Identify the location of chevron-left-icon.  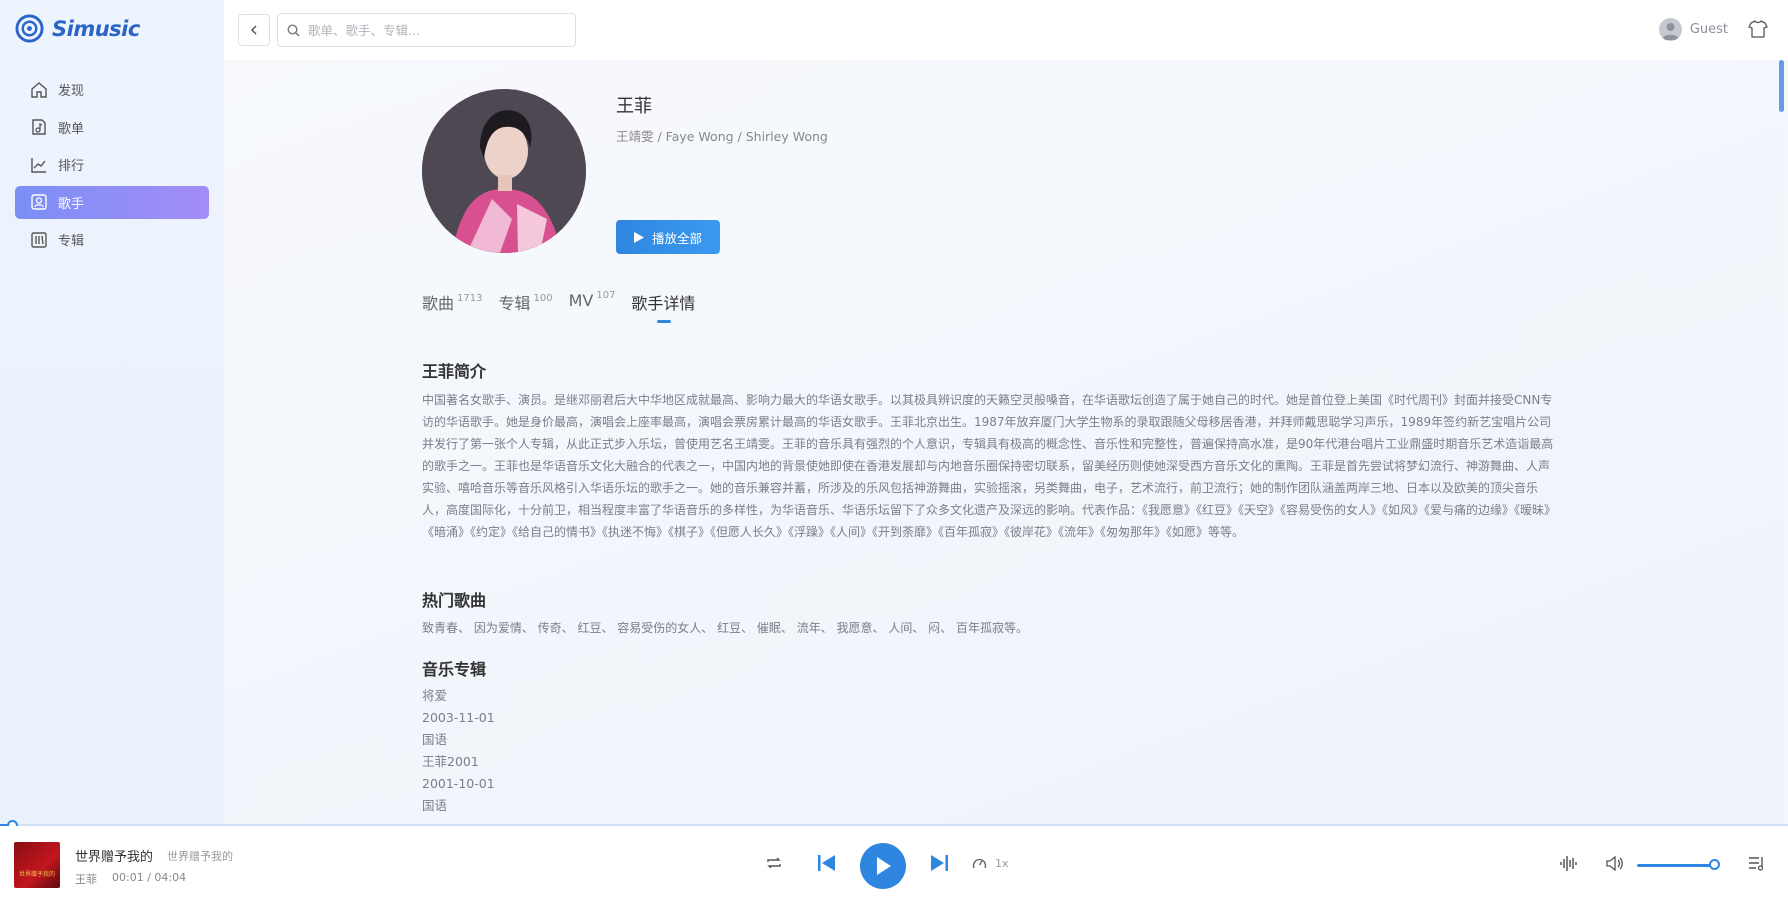
(253, 30).